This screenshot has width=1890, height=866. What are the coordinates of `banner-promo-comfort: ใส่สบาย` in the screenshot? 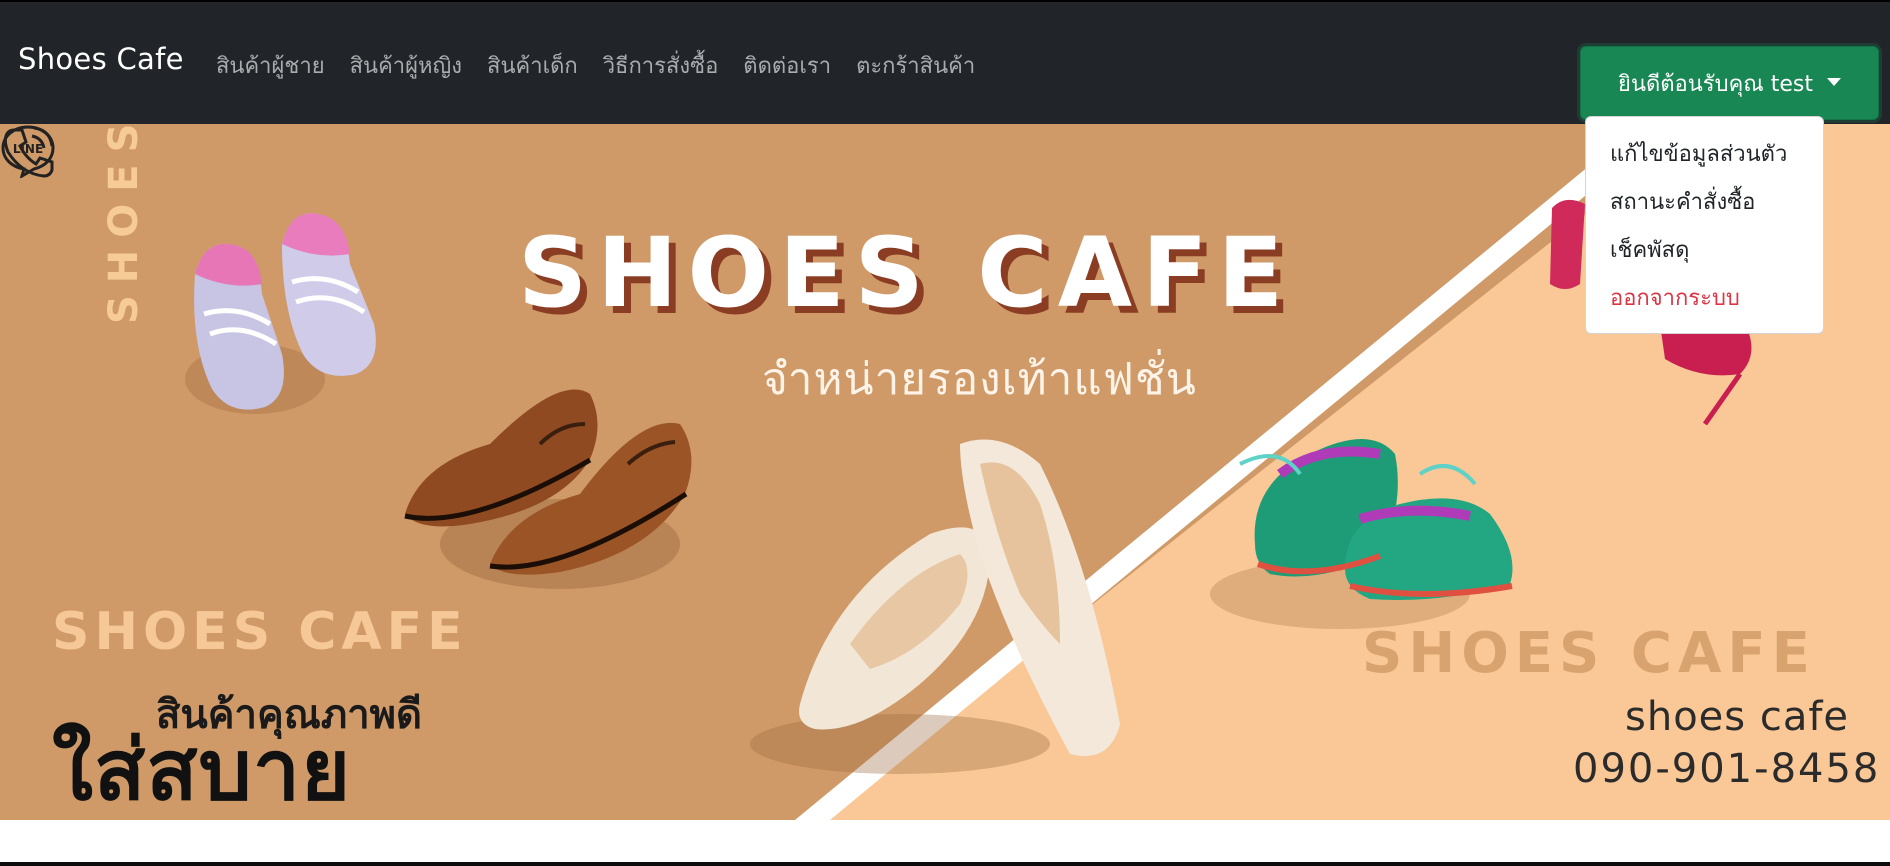 It's located at (202, 770).